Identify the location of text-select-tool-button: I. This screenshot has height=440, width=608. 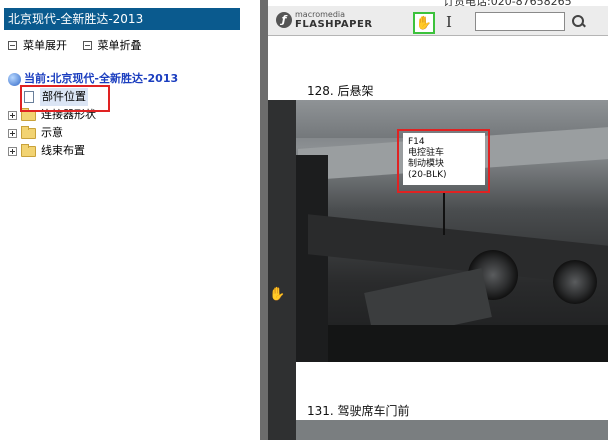
(449, 22).